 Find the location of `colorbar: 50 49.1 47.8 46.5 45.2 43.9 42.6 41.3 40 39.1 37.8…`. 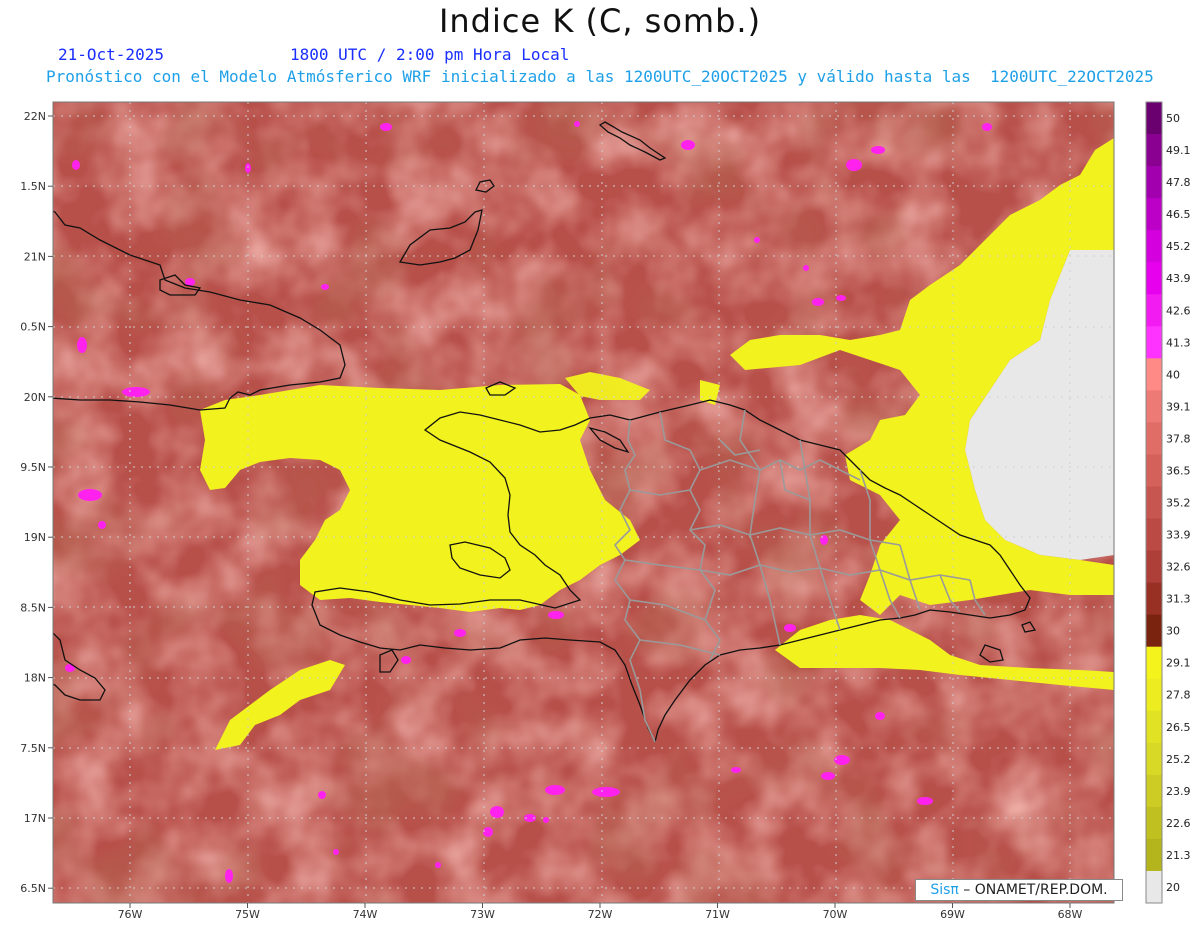

colorbar: 50 49.1 47.8 46.5 45.2 43.9 42.6 41.3 40 39.1 37.8… is located at coordinates (1168, 502).